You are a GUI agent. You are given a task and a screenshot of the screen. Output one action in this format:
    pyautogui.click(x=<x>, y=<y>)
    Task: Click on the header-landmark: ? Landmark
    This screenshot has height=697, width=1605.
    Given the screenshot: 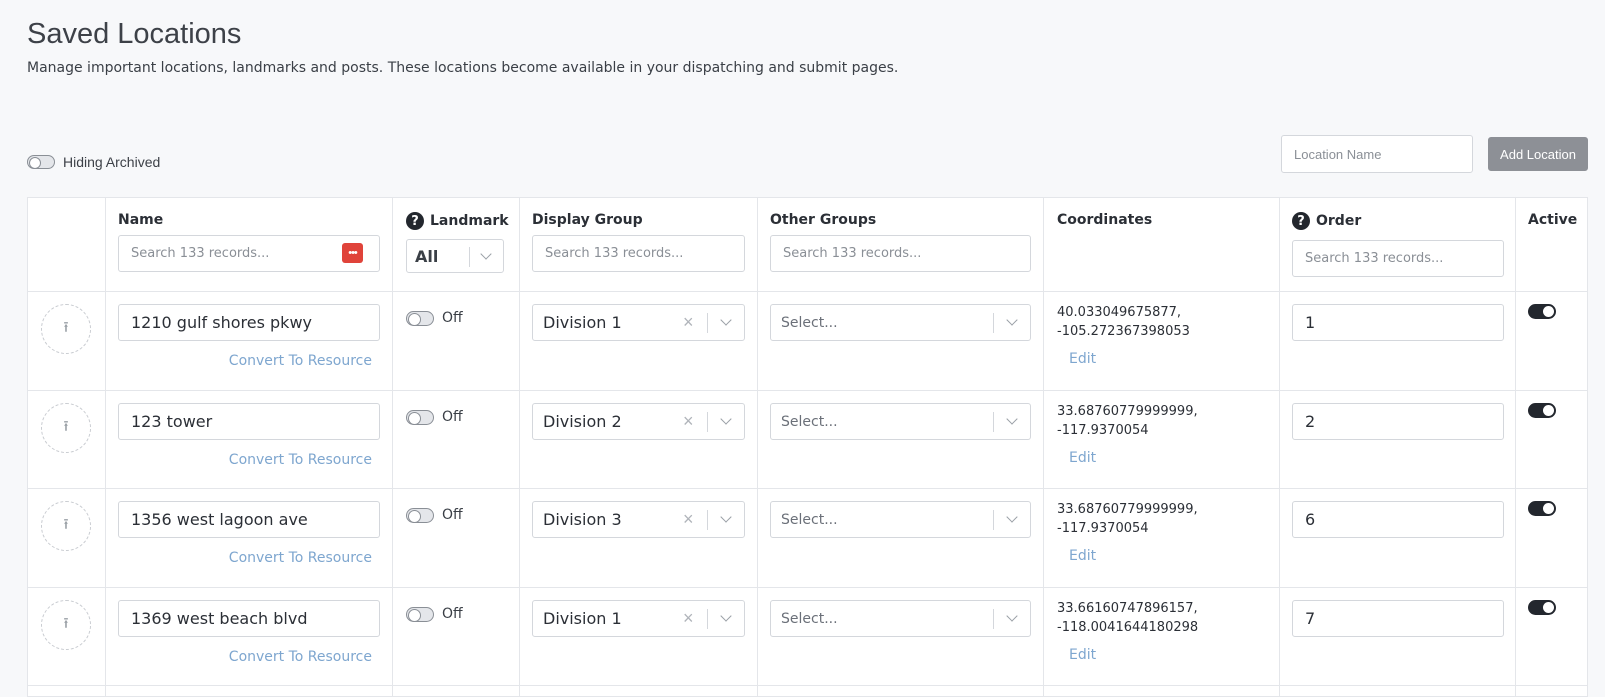 What is the action you would take?
    pyautogui.click(x=457, y=221)
    